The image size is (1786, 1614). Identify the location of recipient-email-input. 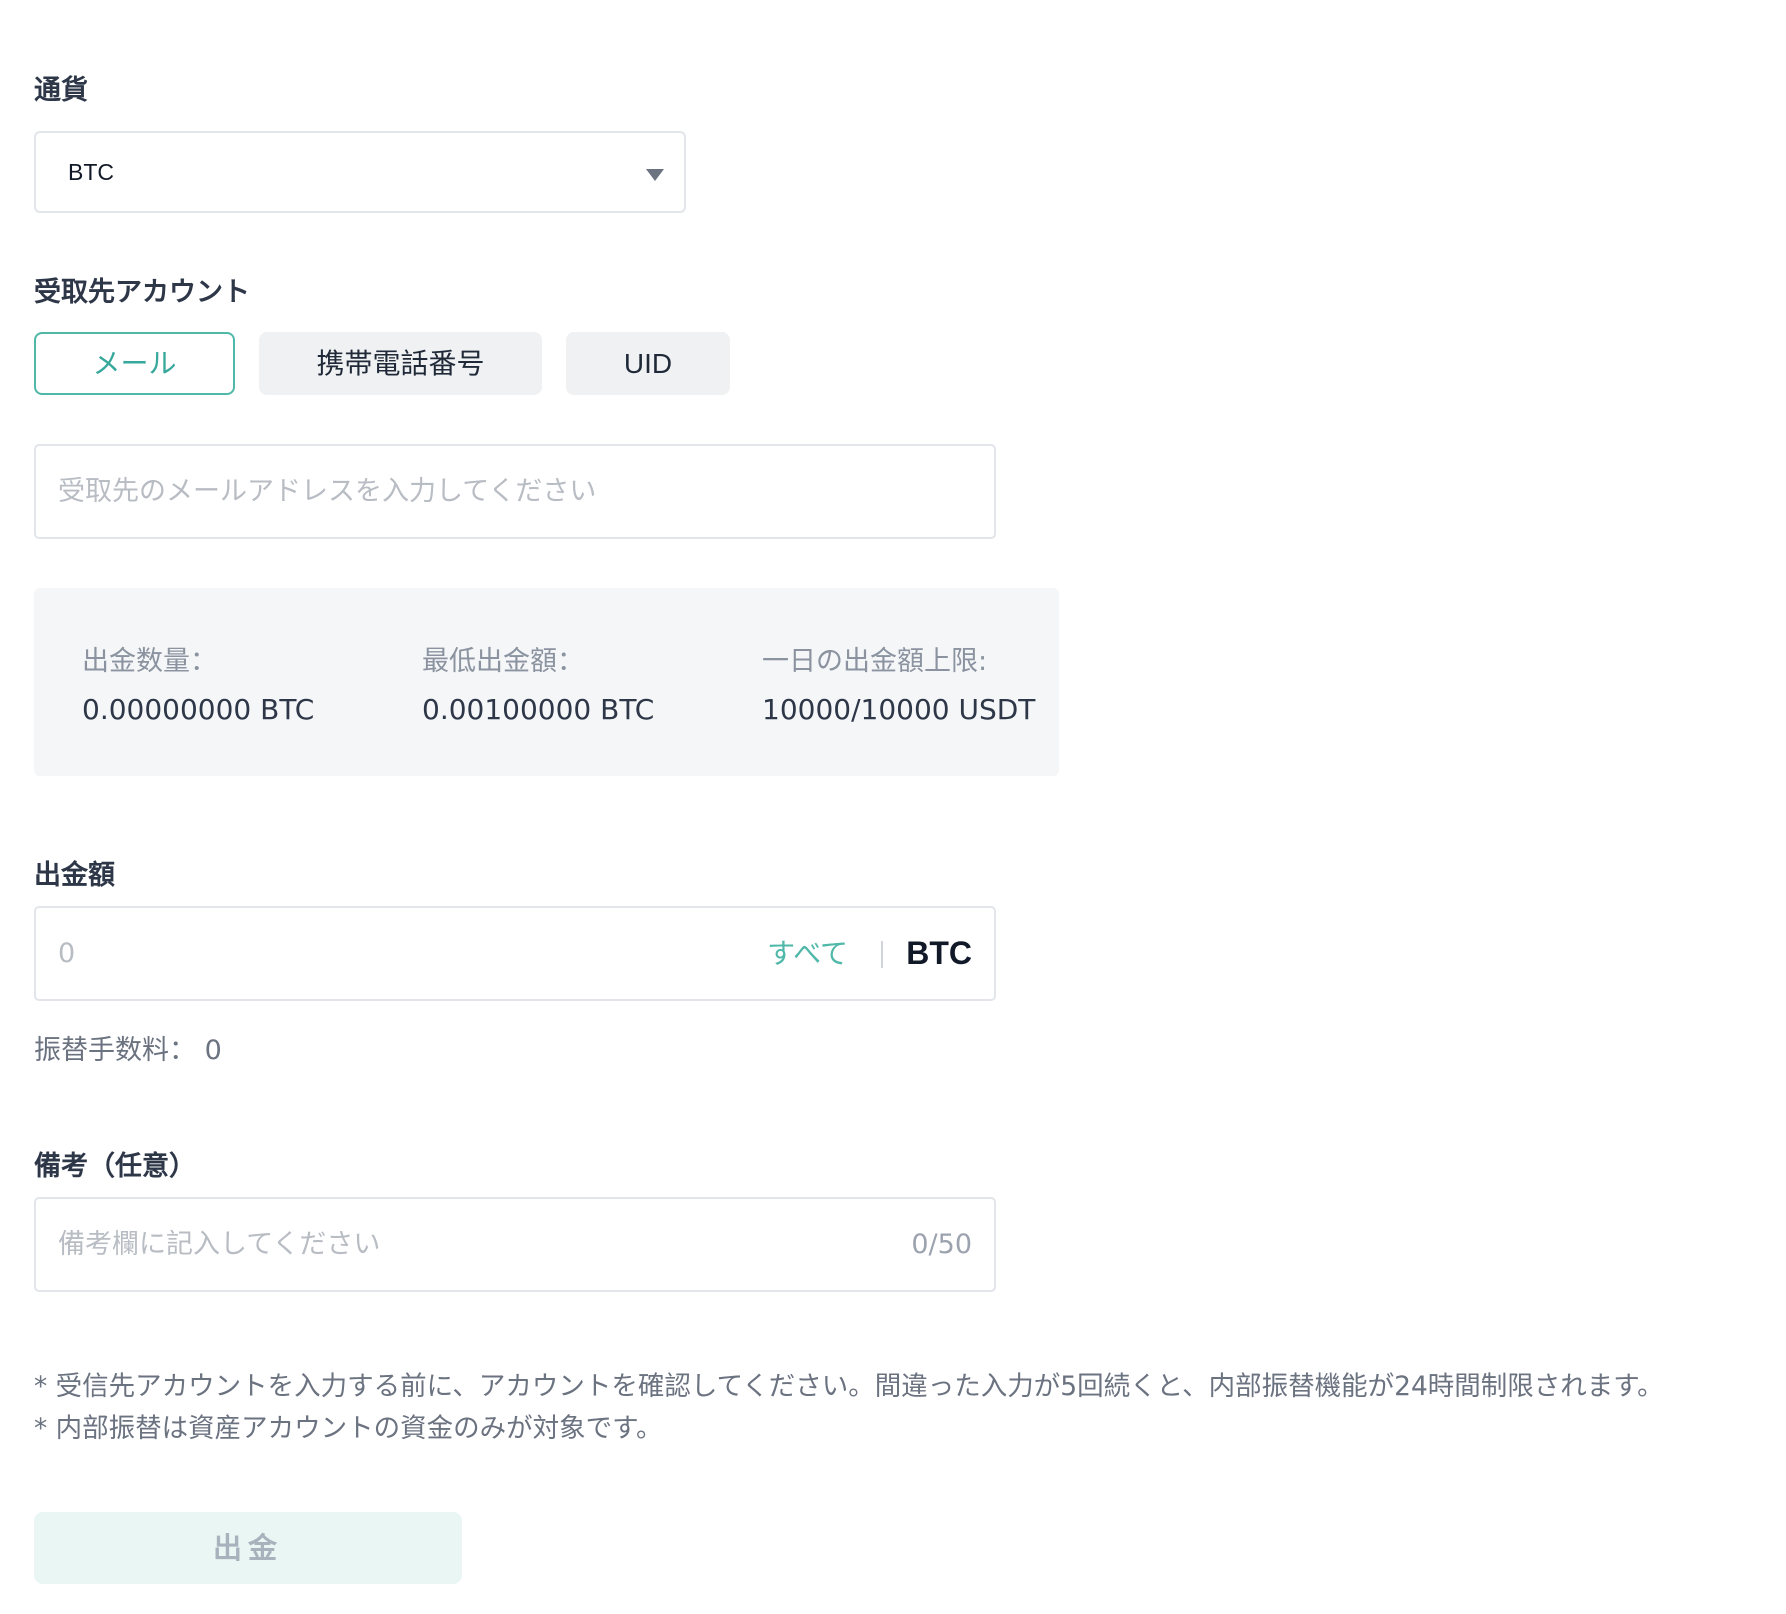
(508, 491).